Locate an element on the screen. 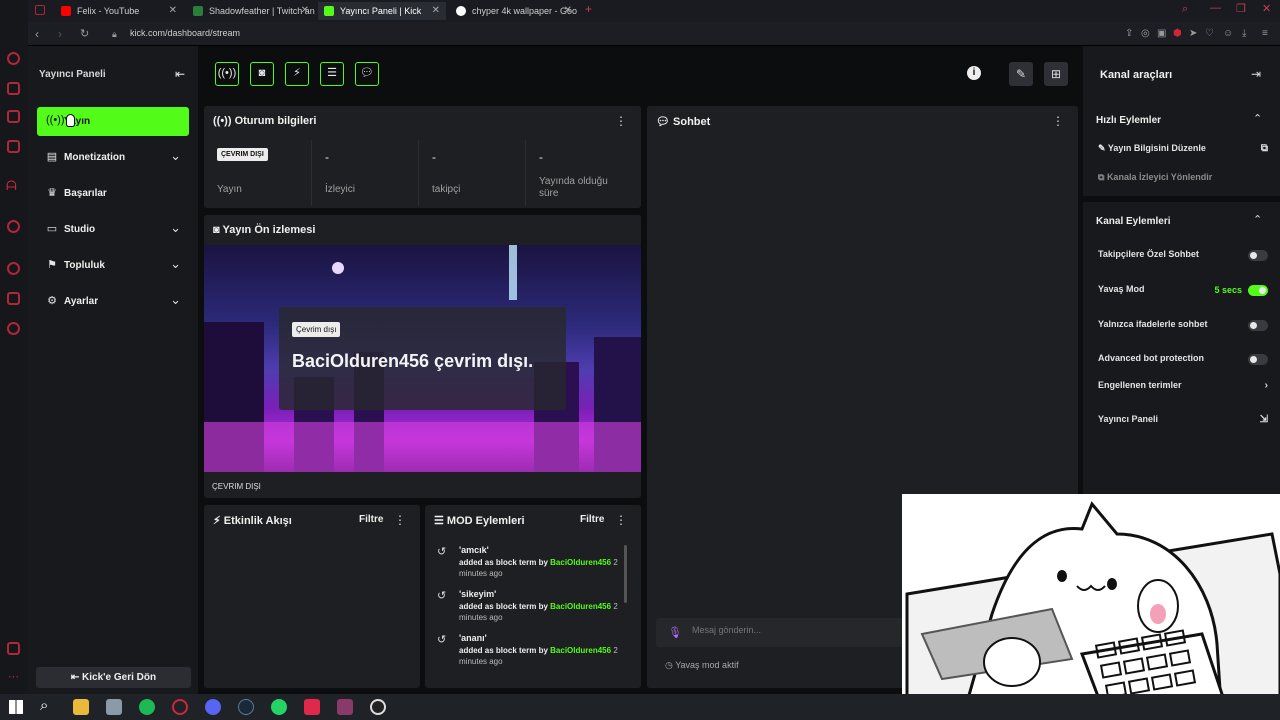 This screenshot has height=720, width=1280. chat-message-input is located at coordinates (792, 630).